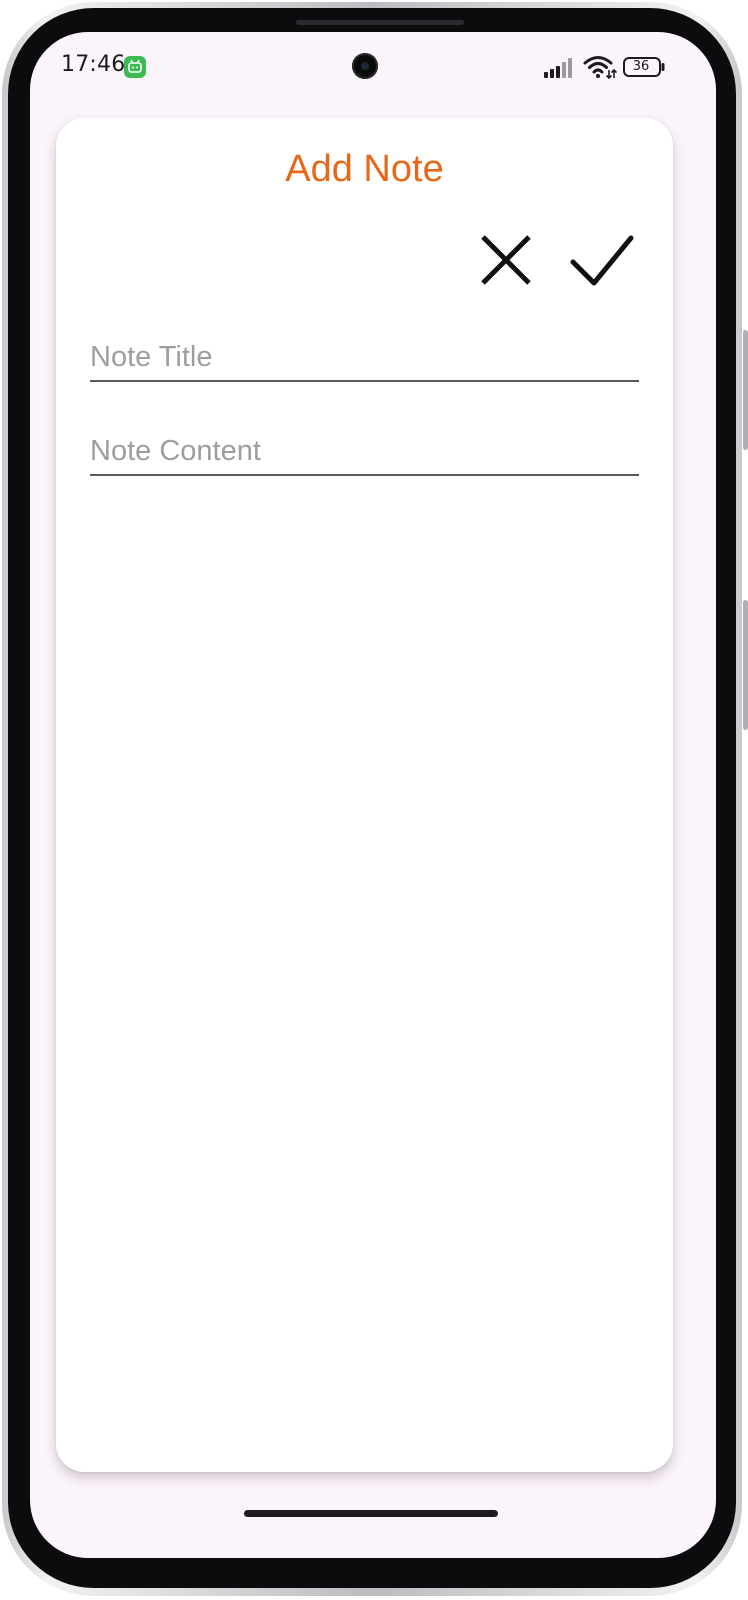 The height and width of the screenshot is (1600, 748). I want to click on status-bar: 17:46 36, so click(373, 68).